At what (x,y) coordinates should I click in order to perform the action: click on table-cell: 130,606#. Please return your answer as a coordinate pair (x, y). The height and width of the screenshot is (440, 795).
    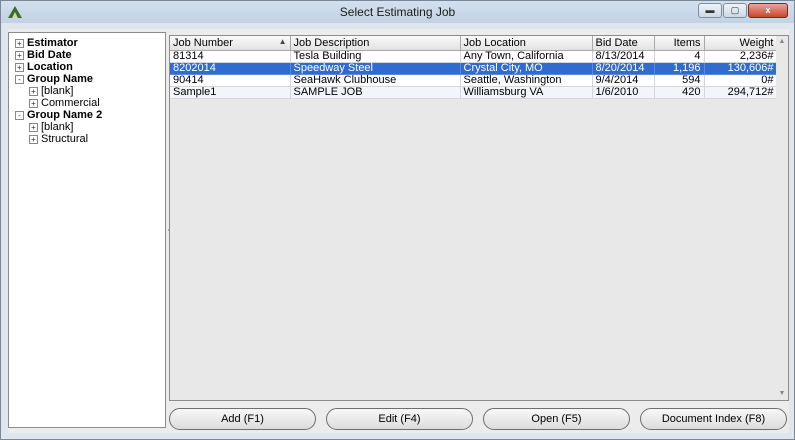
    Looking at the image, I should click on (741, 68).